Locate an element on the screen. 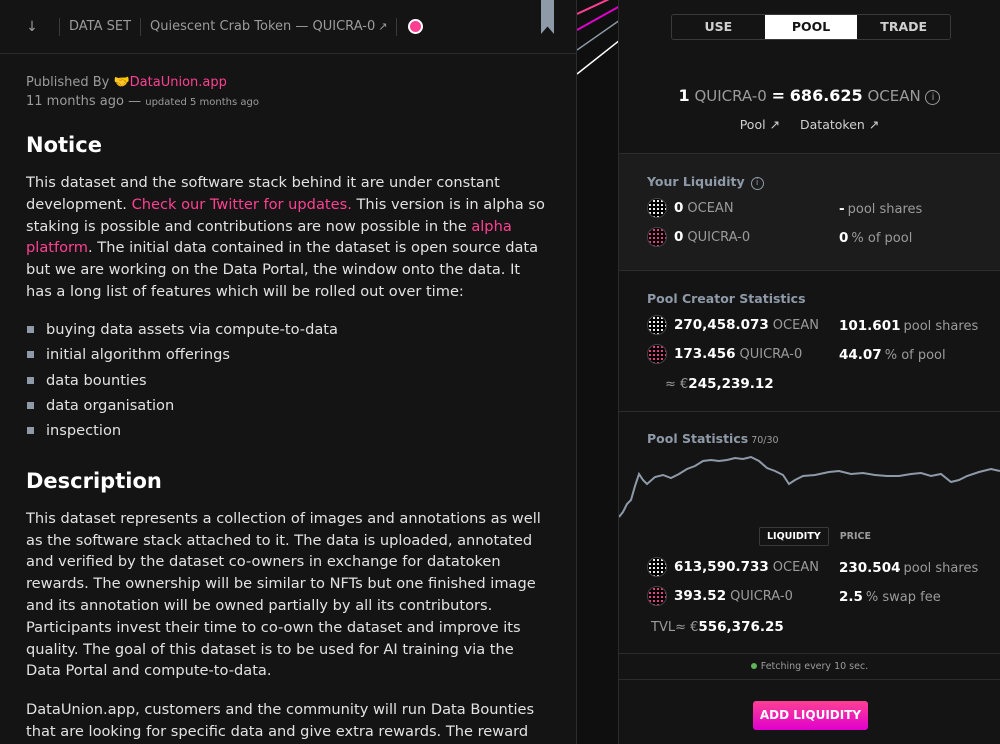 This screenshot has height=744, width=1000. value: 245,239.12 is located at coordinates (731, 384).